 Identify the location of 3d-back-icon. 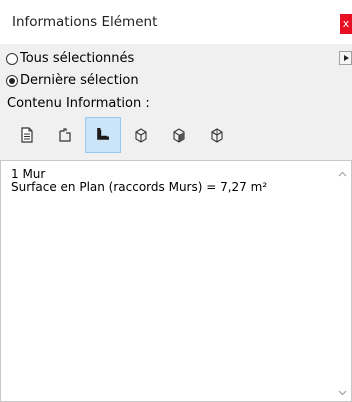
(217, 135).